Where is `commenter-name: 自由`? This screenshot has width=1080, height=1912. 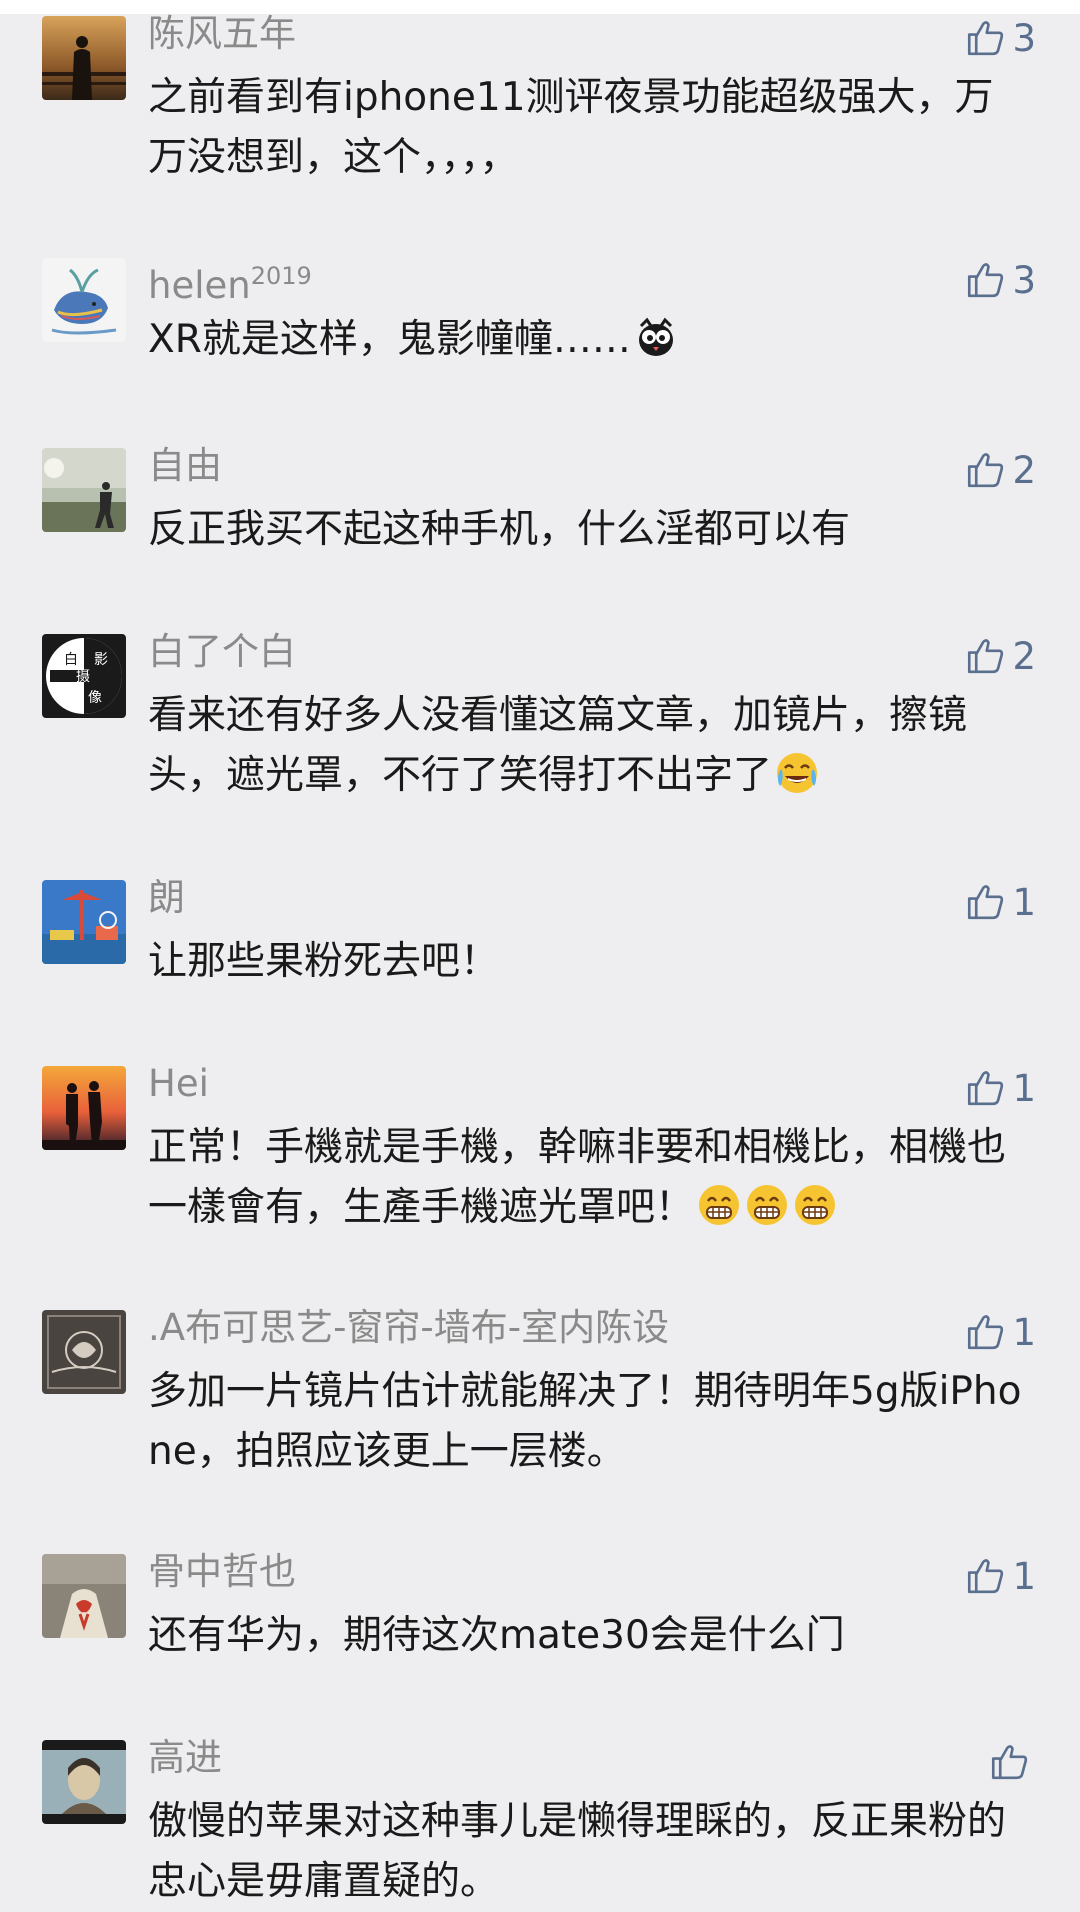 commenter-name: 自由 is located at coordinates (185, 466).